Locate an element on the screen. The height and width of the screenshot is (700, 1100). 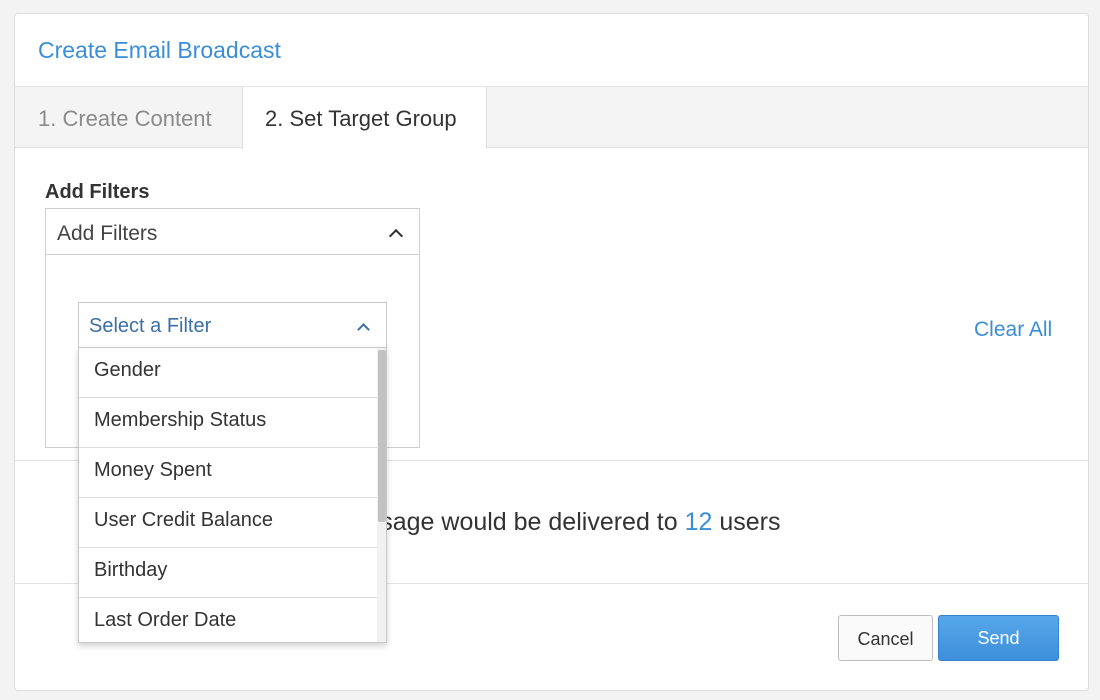
filter-option-membership-status: Membership Status is located at coordinates (228, 423).